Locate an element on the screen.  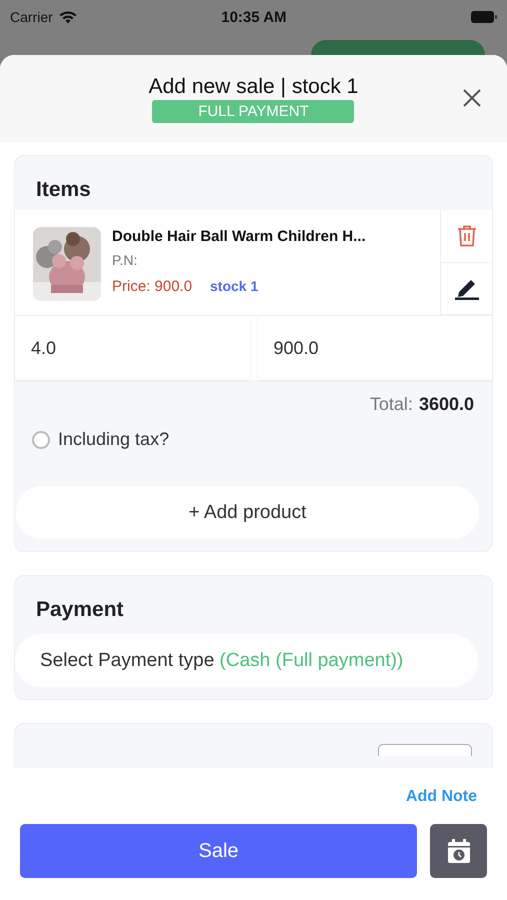
card-title: Items is located at coordinates (63, 190).